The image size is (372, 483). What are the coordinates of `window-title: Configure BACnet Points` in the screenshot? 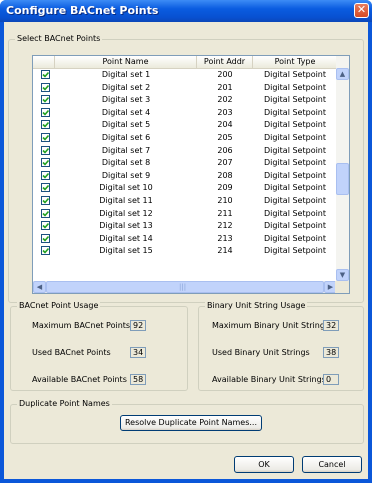 It's located at (82, 10).